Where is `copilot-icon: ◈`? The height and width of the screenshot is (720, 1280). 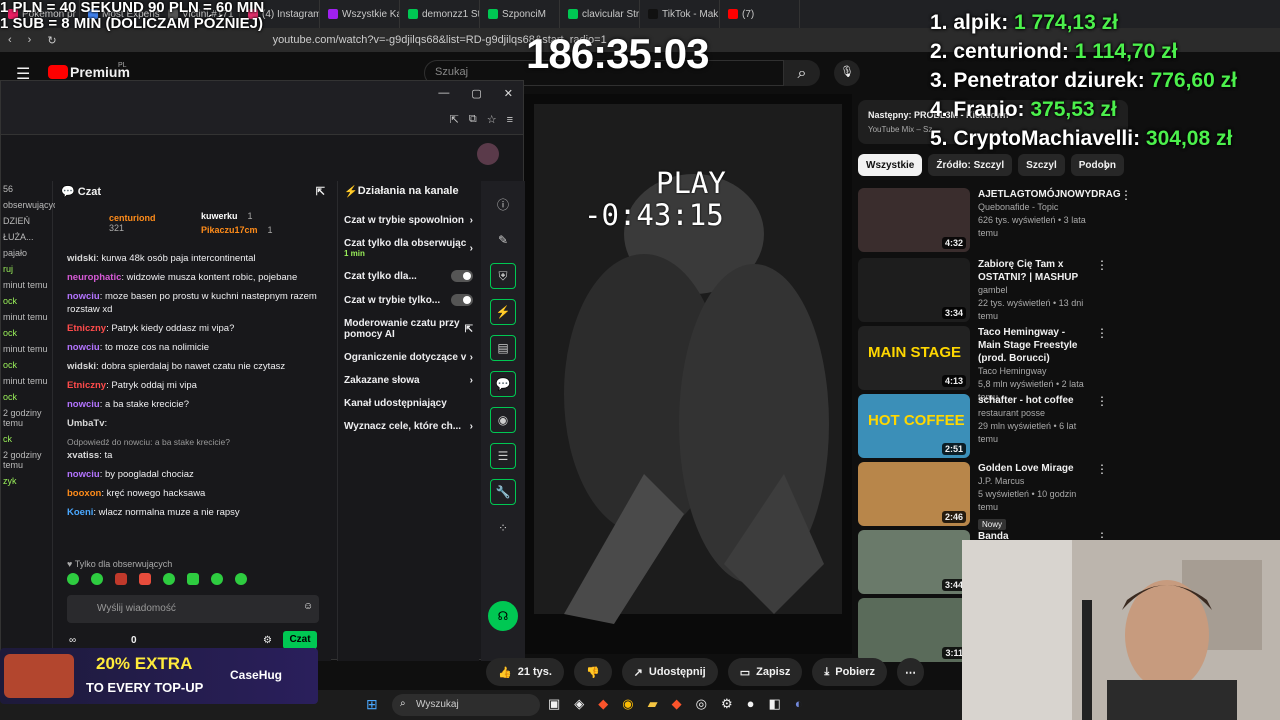 copilot-icon: ◈ is located at coordinates (579, 704).